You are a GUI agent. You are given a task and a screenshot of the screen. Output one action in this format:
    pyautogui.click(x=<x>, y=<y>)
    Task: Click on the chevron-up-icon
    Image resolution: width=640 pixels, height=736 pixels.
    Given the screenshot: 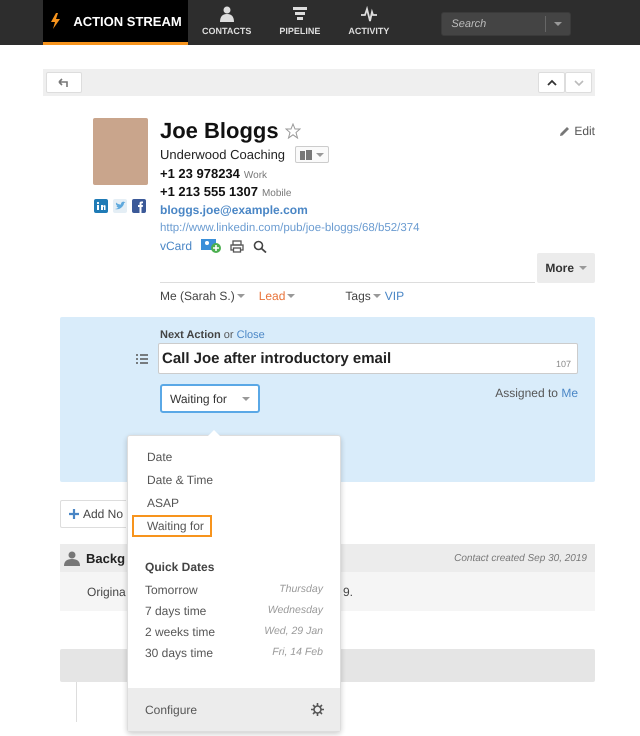 What is the action you would take?
    pyautogui.click(x=552, y=83)
    